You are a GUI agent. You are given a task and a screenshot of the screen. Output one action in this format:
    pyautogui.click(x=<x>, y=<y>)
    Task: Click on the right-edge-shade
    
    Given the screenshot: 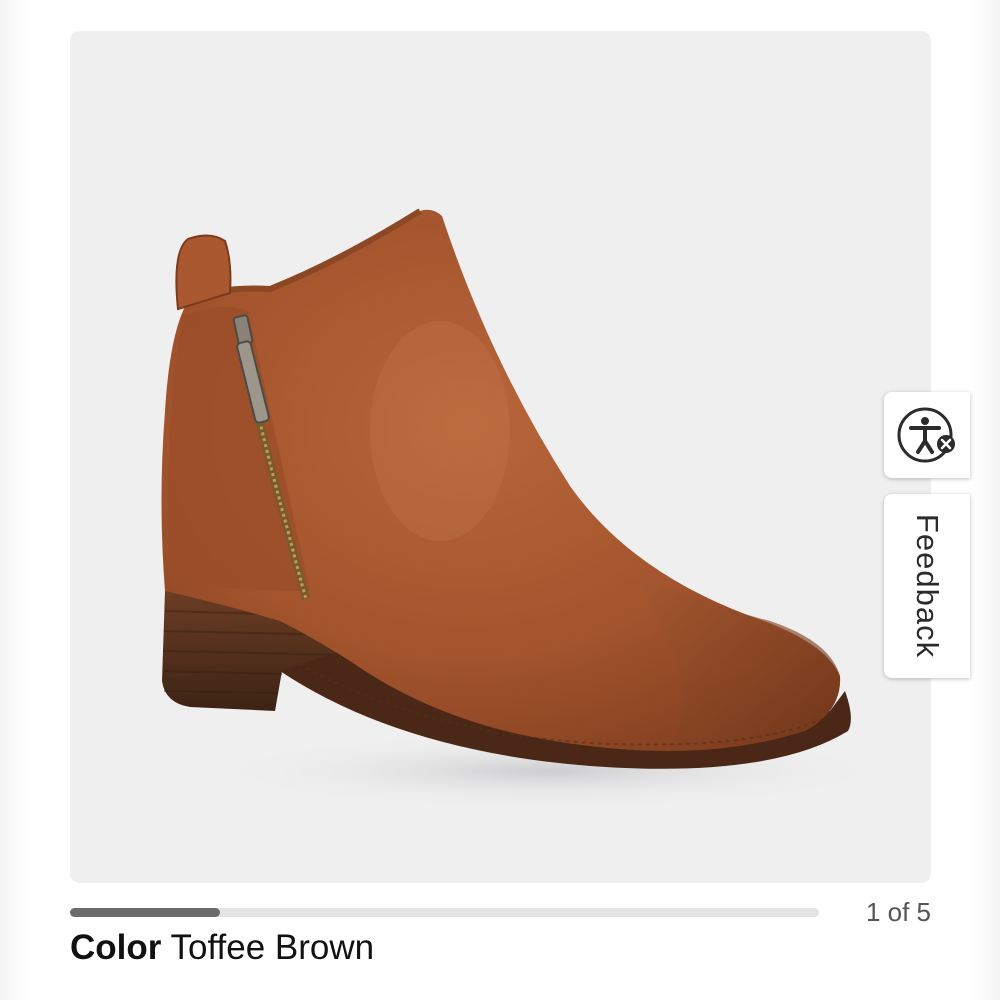 What is the action you would take?
    pyautogui.click(x=985, y=500)
    